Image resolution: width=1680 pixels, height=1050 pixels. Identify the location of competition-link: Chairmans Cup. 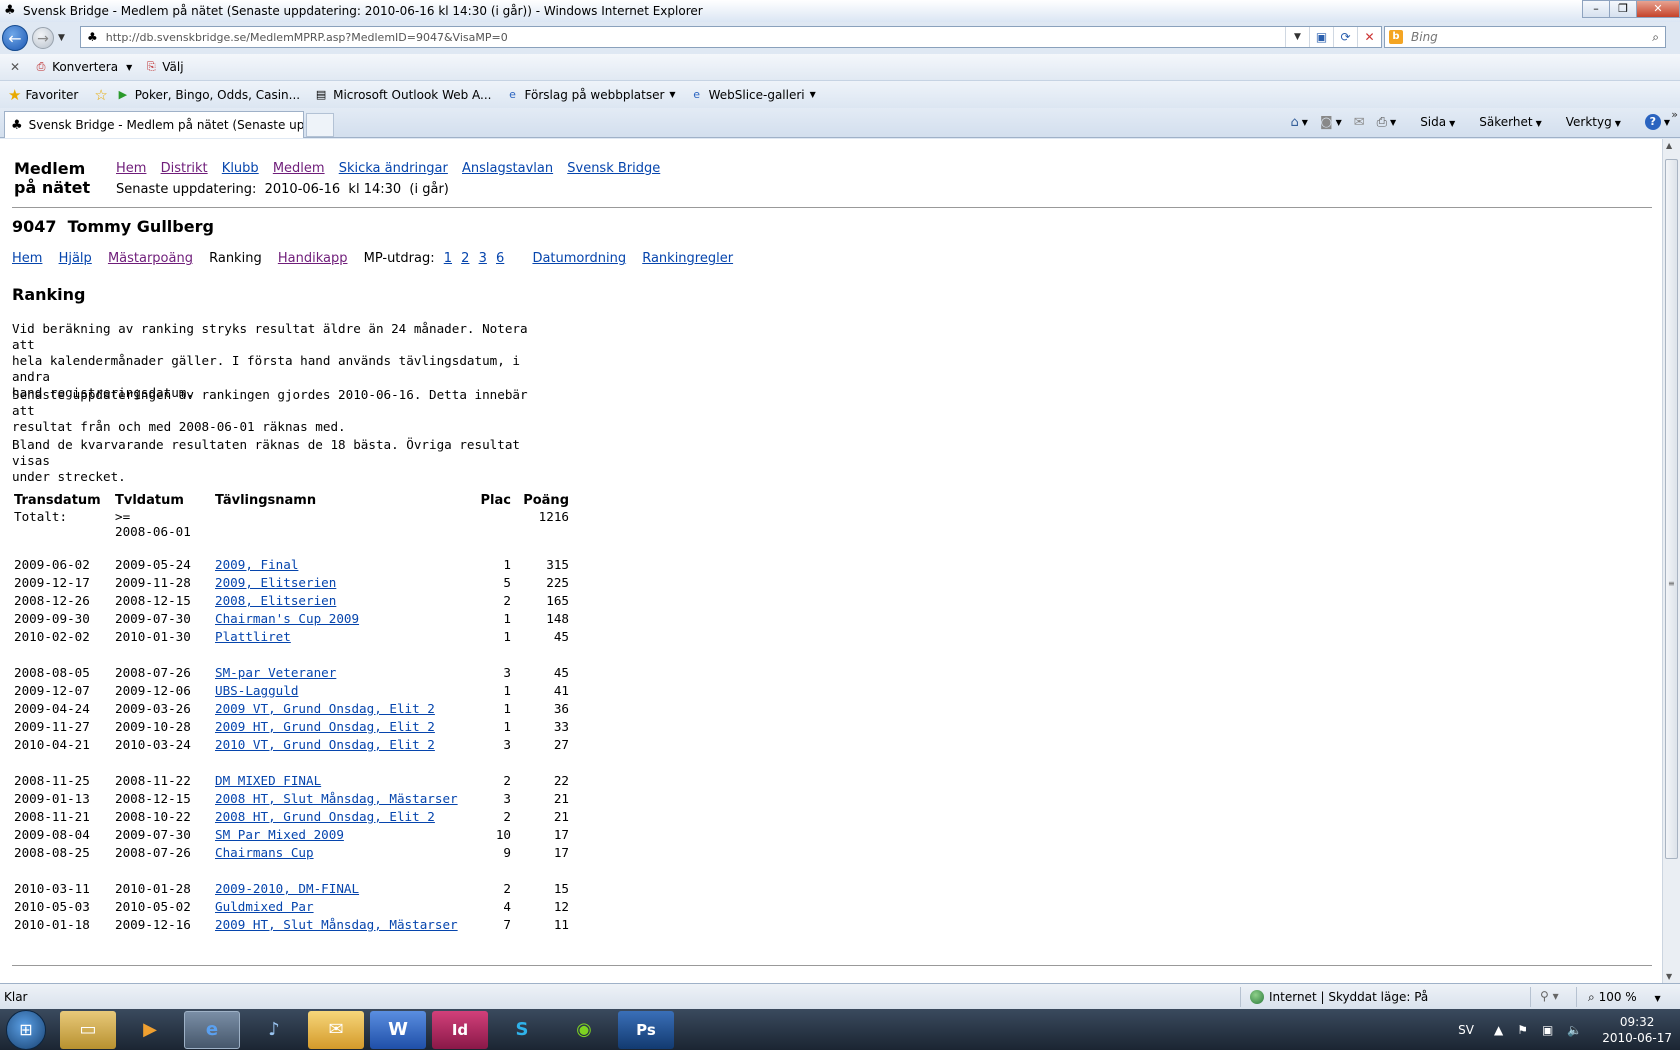
(264, 852).